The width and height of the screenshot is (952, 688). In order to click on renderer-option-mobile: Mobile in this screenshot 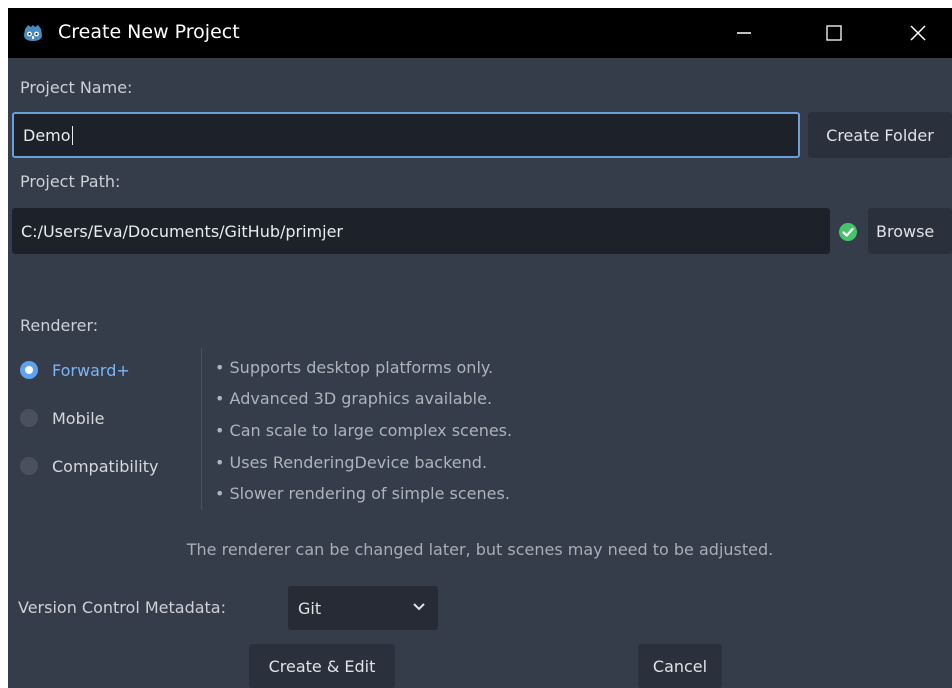, I will do `click(62, 418)`.